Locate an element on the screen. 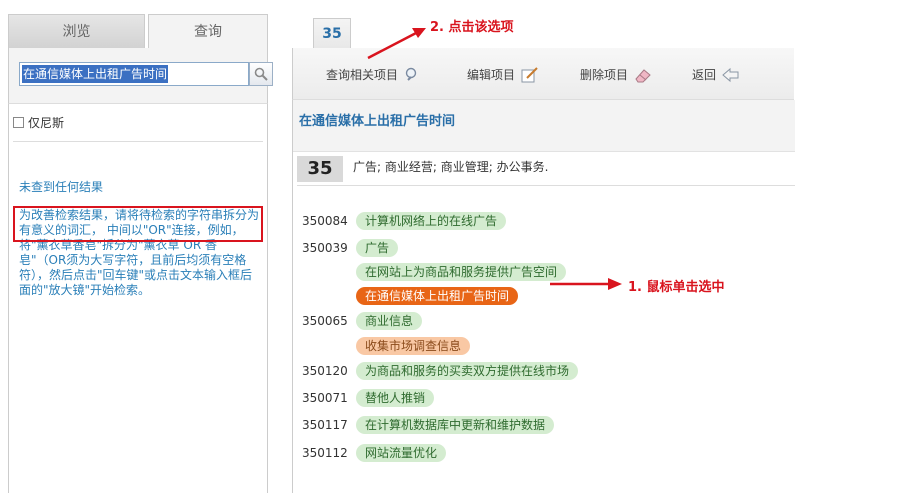 Image resolution: width=902 pixels, height=493 pixels. back-button: 返回 is located at coordinates (716, 74).